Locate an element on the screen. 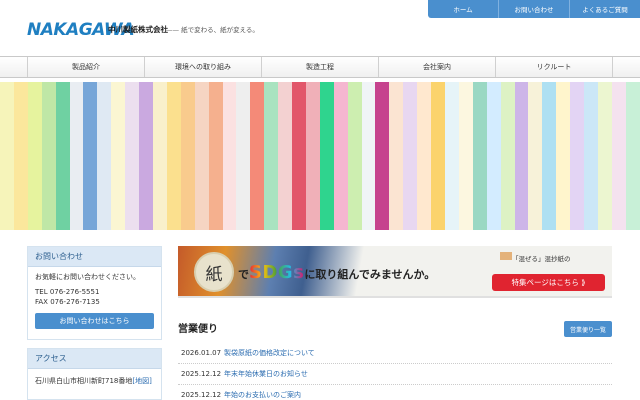  main-nav-tail is located at coordinates (626, 67).